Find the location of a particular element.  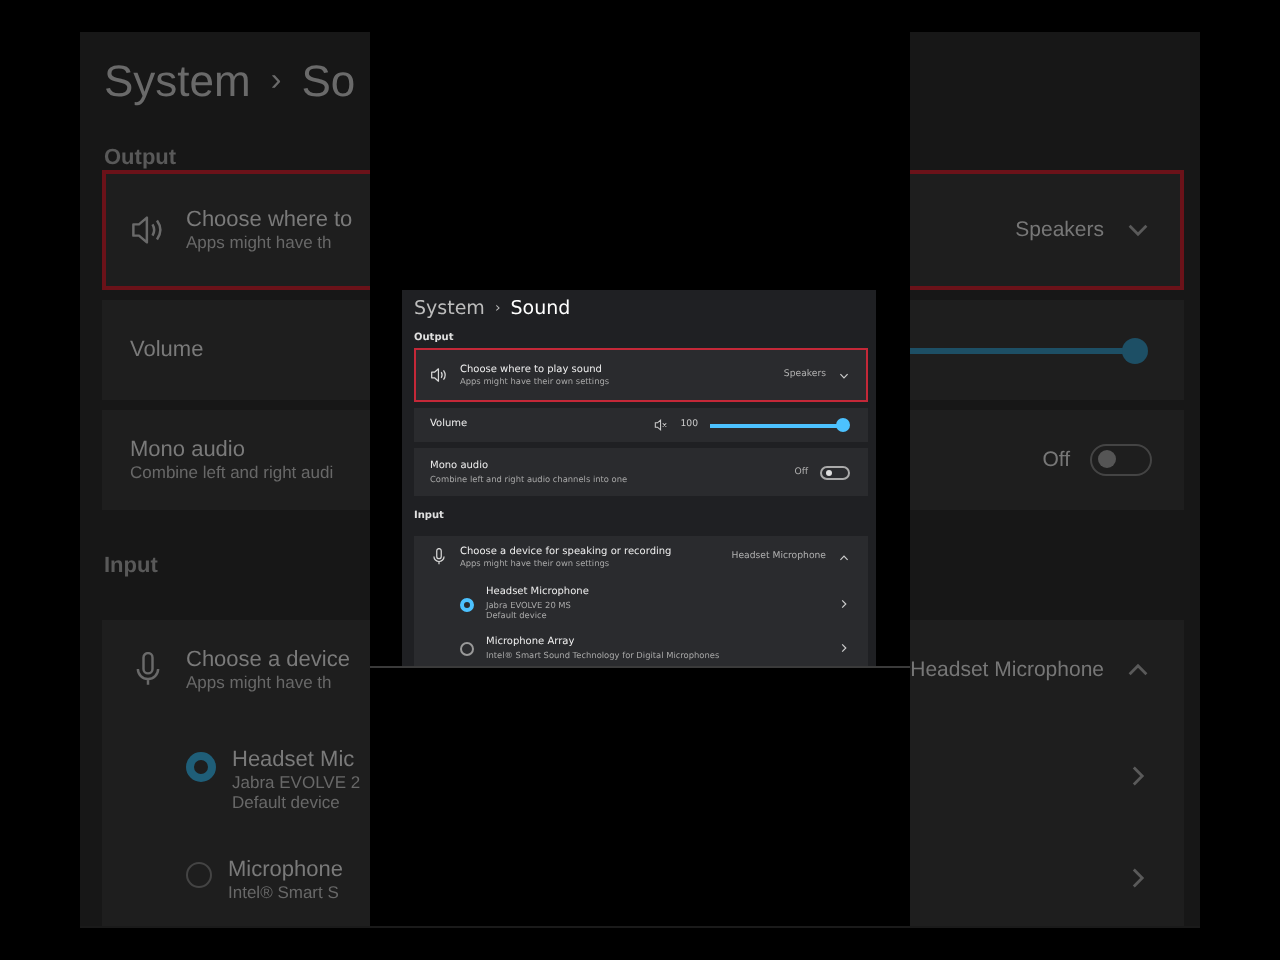

microphone-icon is located at coordinates (439, 557).